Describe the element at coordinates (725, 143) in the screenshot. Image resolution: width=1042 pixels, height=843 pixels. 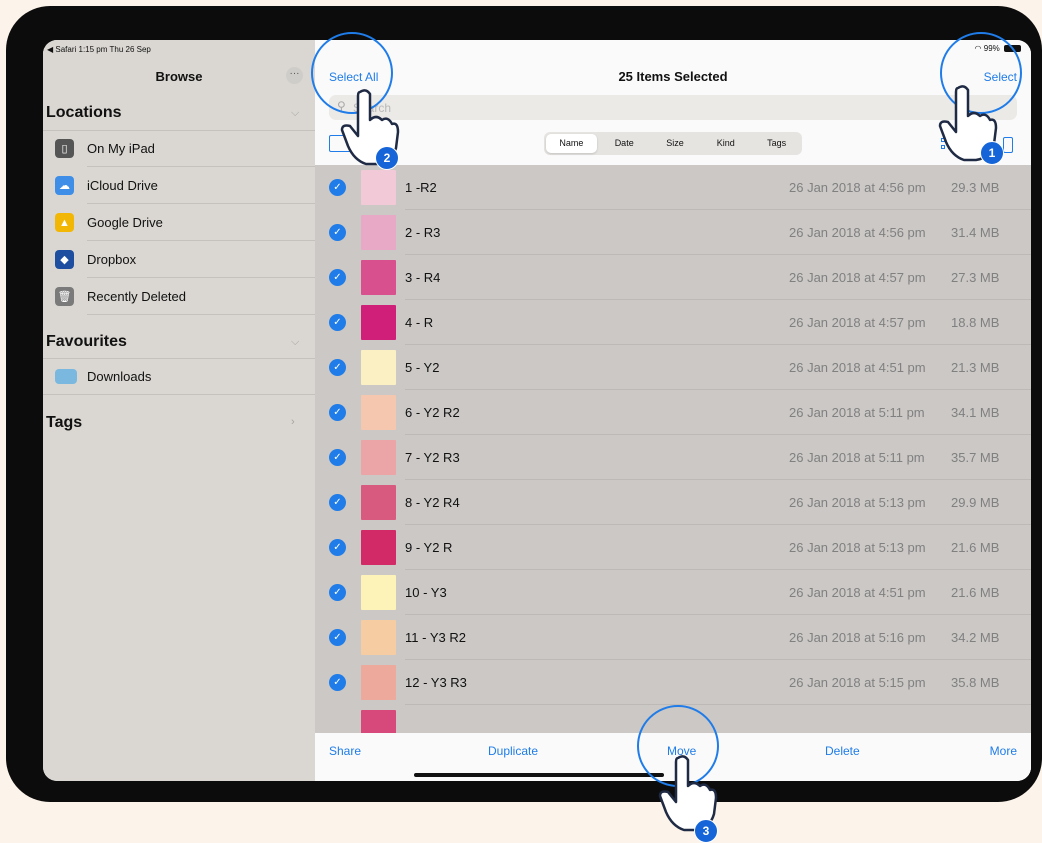
I see `sort-tab-kind: Kind` at that location.